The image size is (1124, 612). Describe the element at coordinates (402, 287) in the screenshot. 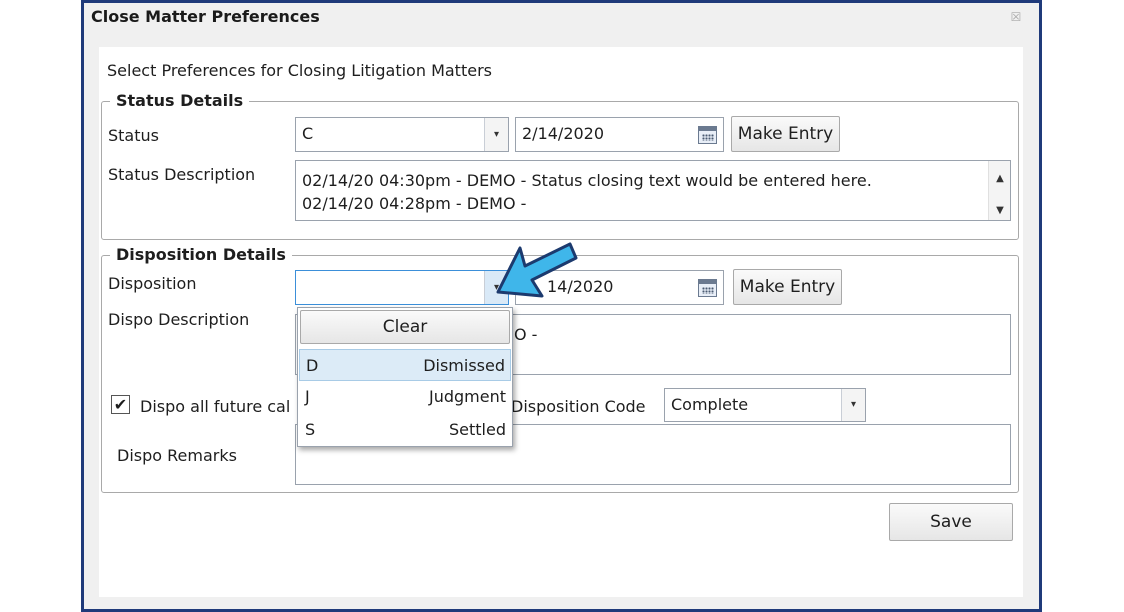

I see `disposition-combo: ▾` at that location.